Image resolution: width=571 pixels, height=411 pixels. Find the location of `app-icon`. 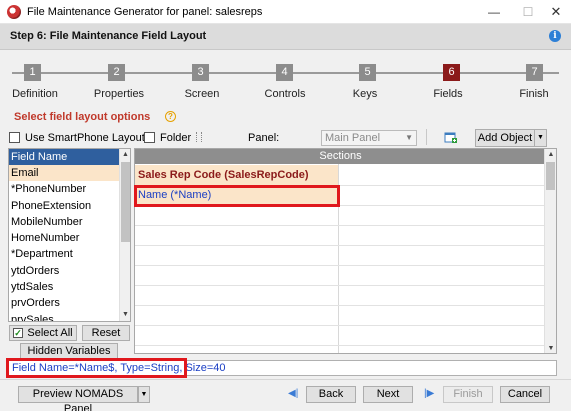

app-icon is located at coordinates (14, 11).